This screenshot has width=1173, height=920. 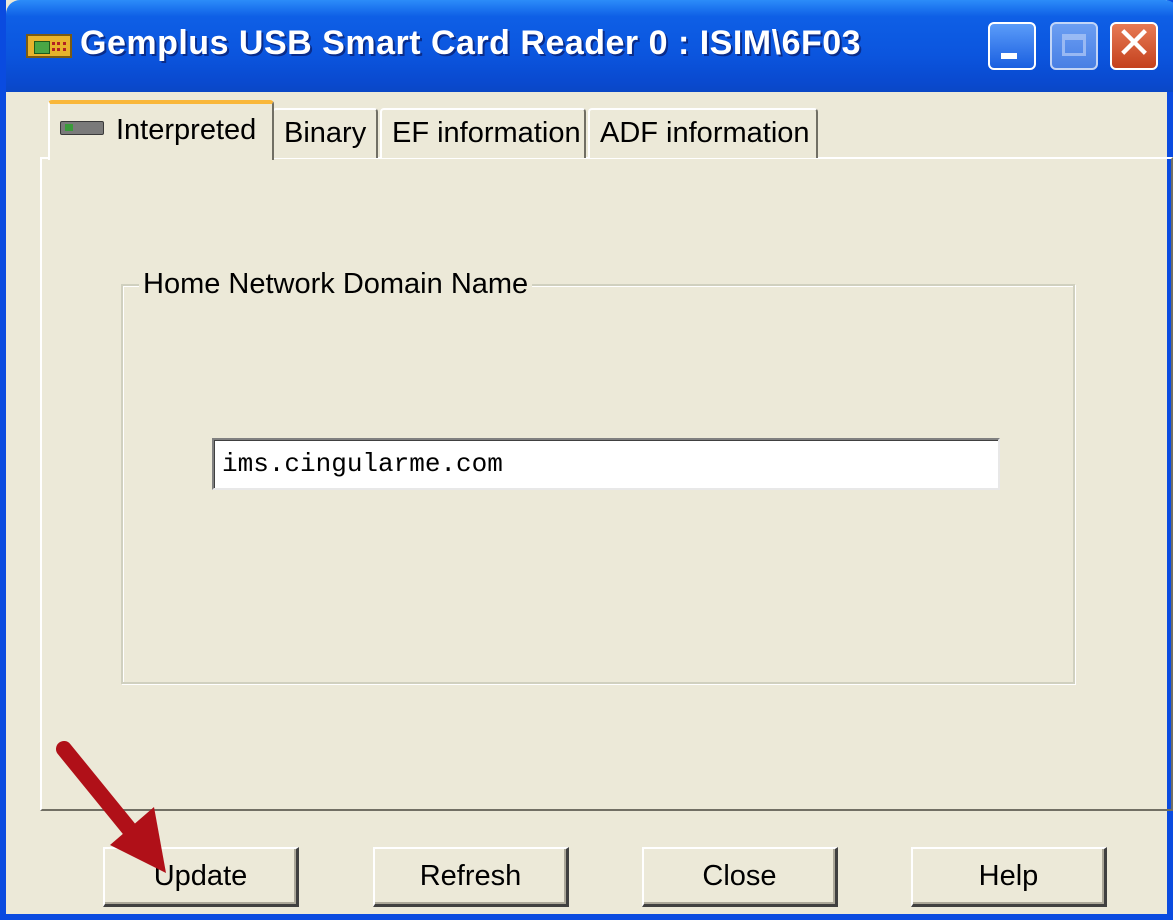 I want to click on group-label: Home Network Domain Name, so click(x=336, y=284).